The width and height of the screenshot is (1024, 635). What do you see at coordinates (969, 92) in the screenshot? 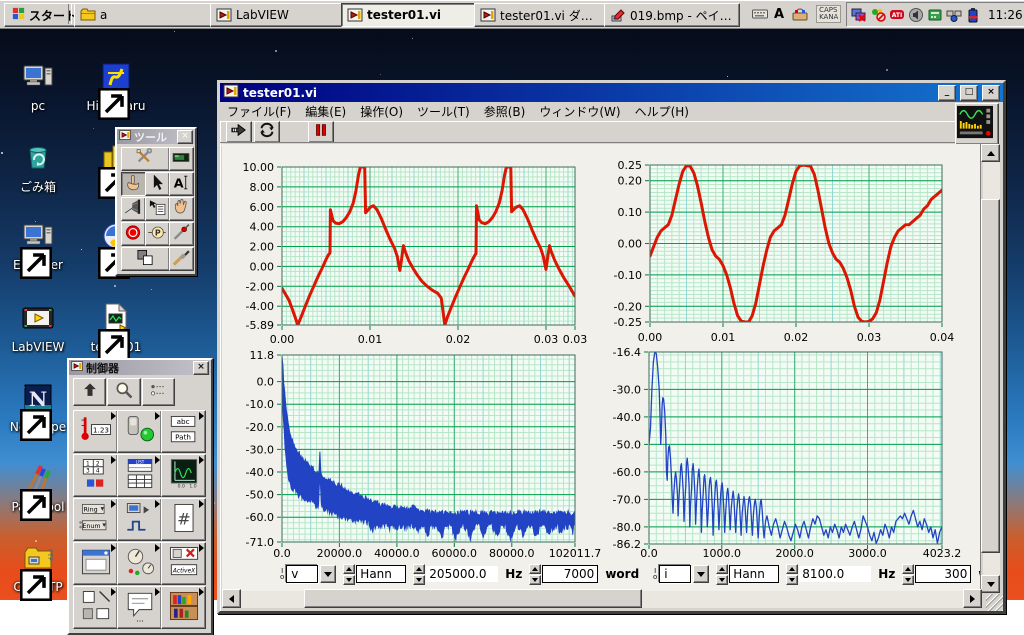
I see `maximize-icon: □` at bounding box center [969, 92].